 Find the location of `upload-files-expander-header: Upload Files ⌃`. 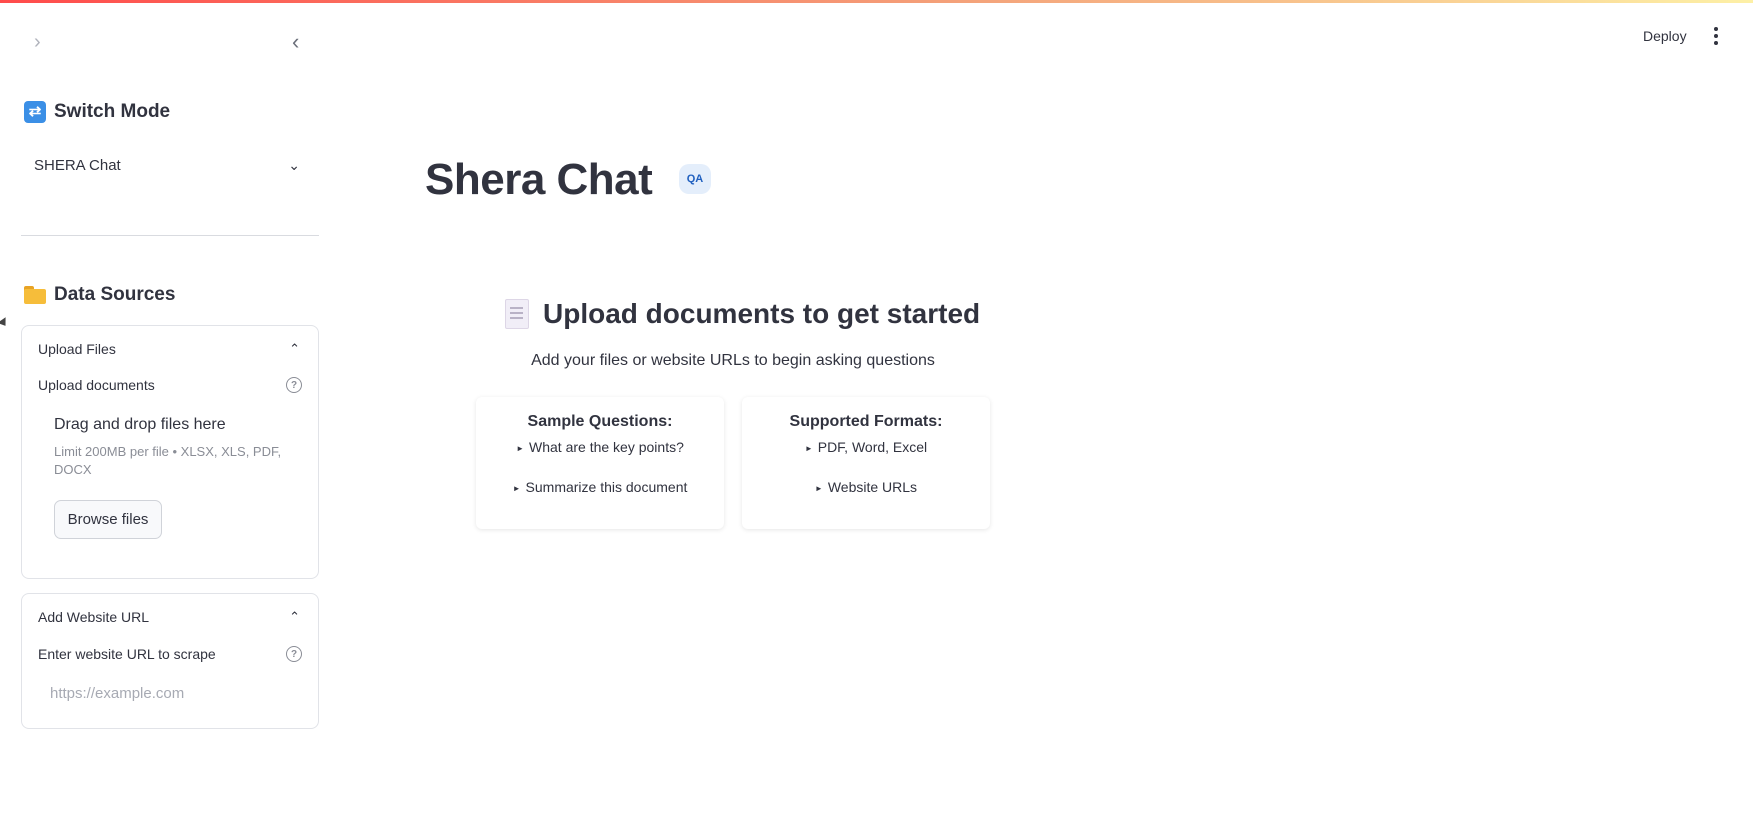

upload-files-expander-header: Upload Files ⌃ is located at coordinates (169, 349).